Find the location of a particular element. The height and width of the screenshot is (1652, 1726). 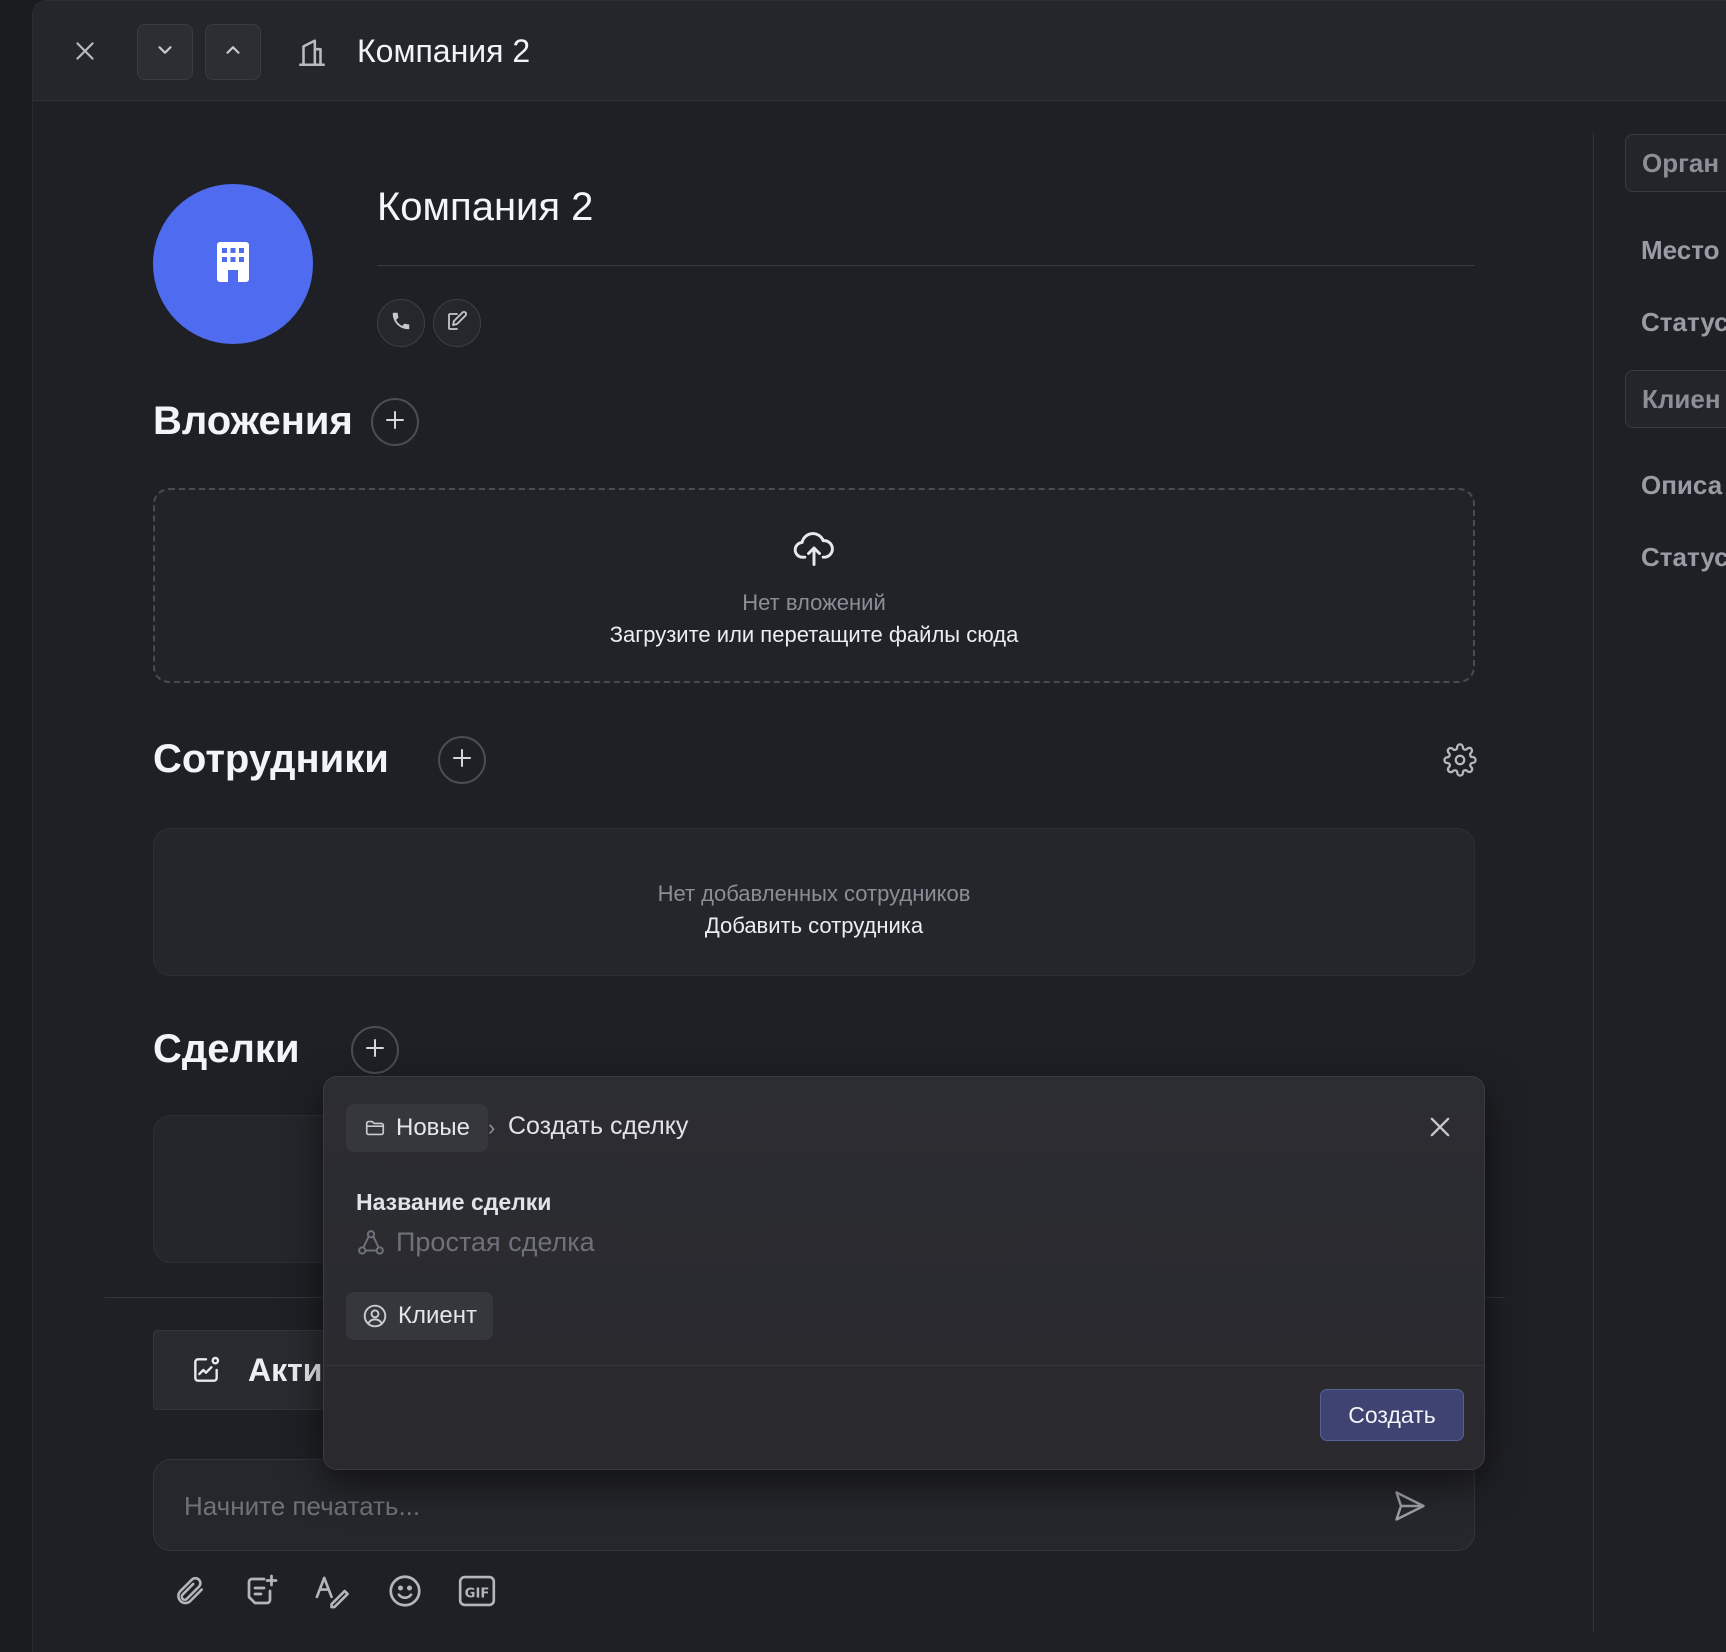

next-record-button is located at coordinates (165, 52).